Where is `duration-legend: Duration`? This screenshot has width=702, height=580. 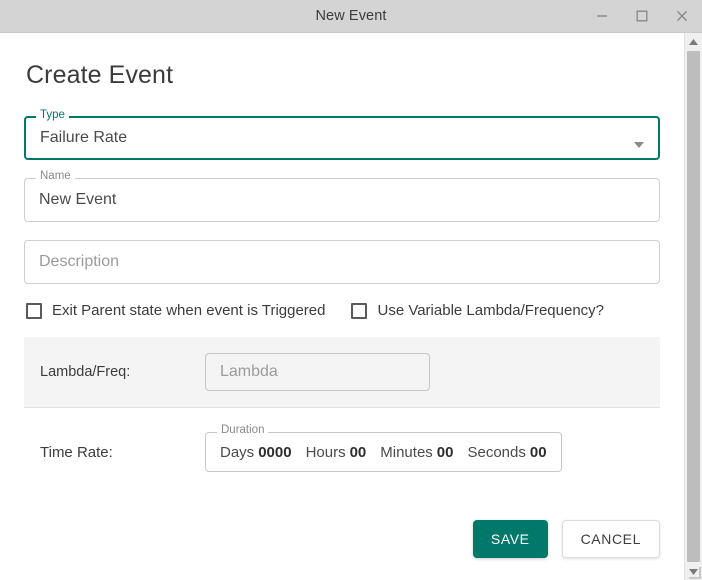 duration-legend: Duration is located at coordinates (243, 430).